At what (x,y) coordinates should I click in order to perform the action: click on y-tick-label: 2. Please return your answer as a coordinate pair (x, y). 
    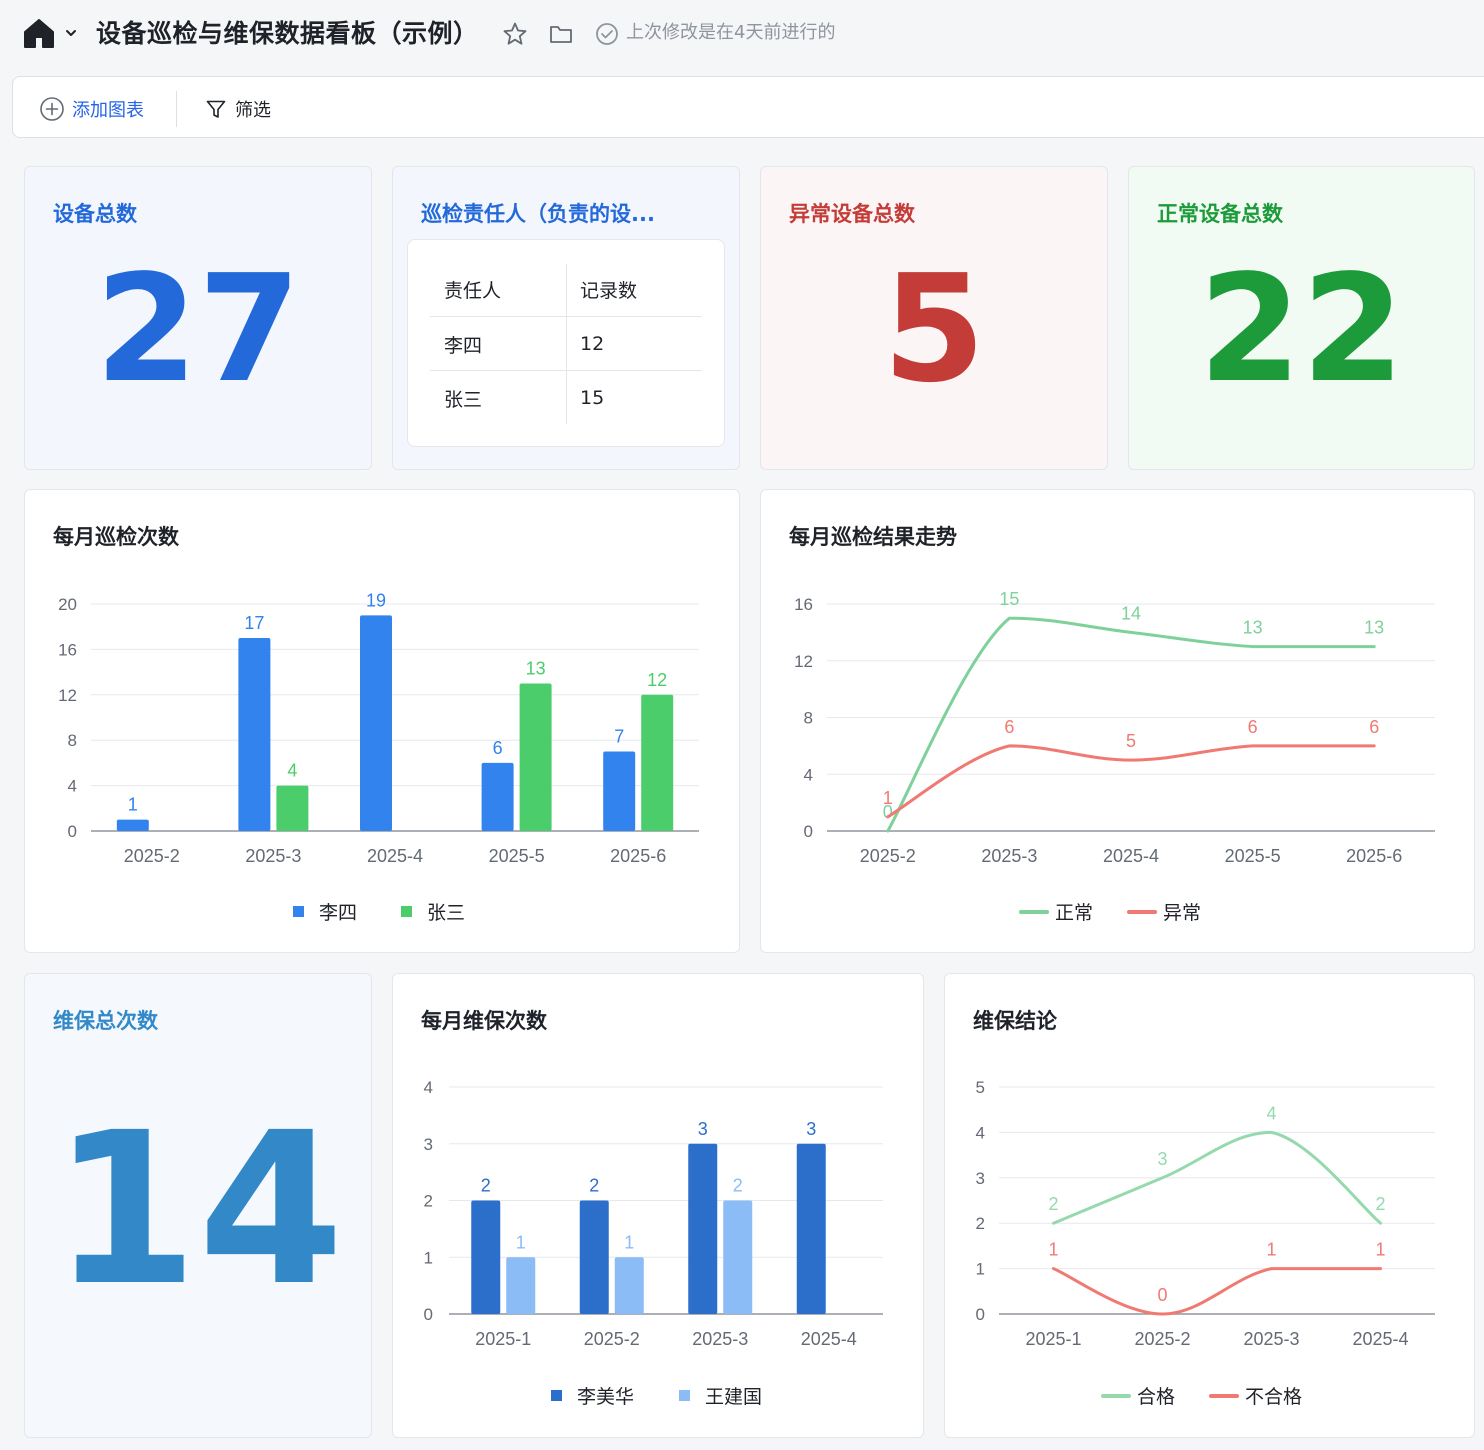
    Looking at the image, I should click on (428, 1201).